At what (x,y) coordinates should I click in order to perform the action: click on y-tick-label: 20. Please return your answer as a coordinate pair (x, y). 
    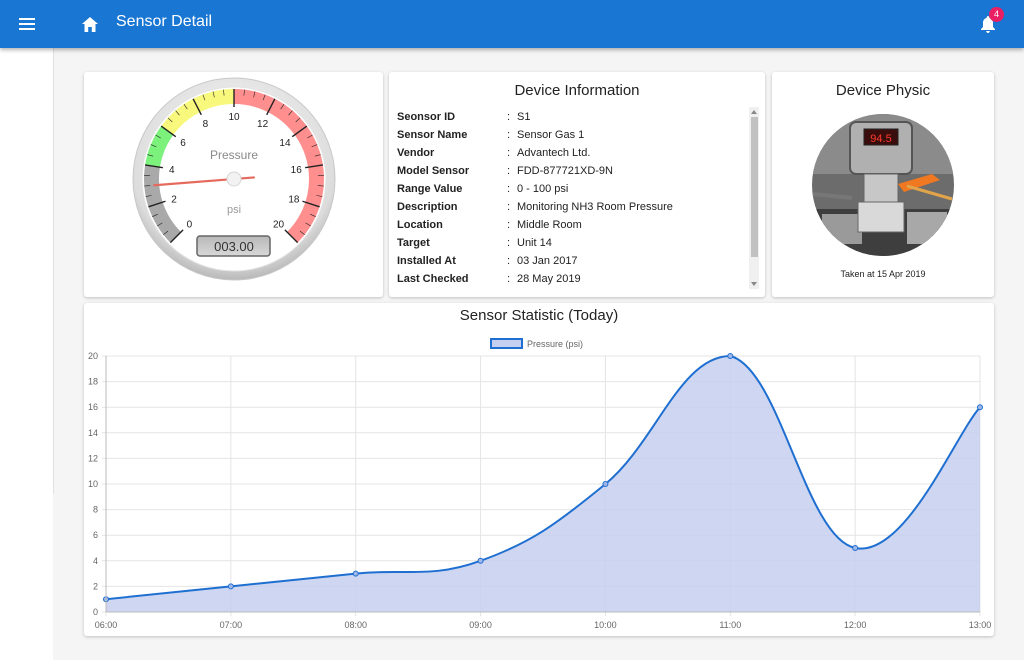
    Looking at the image, I should click on (93, 356).